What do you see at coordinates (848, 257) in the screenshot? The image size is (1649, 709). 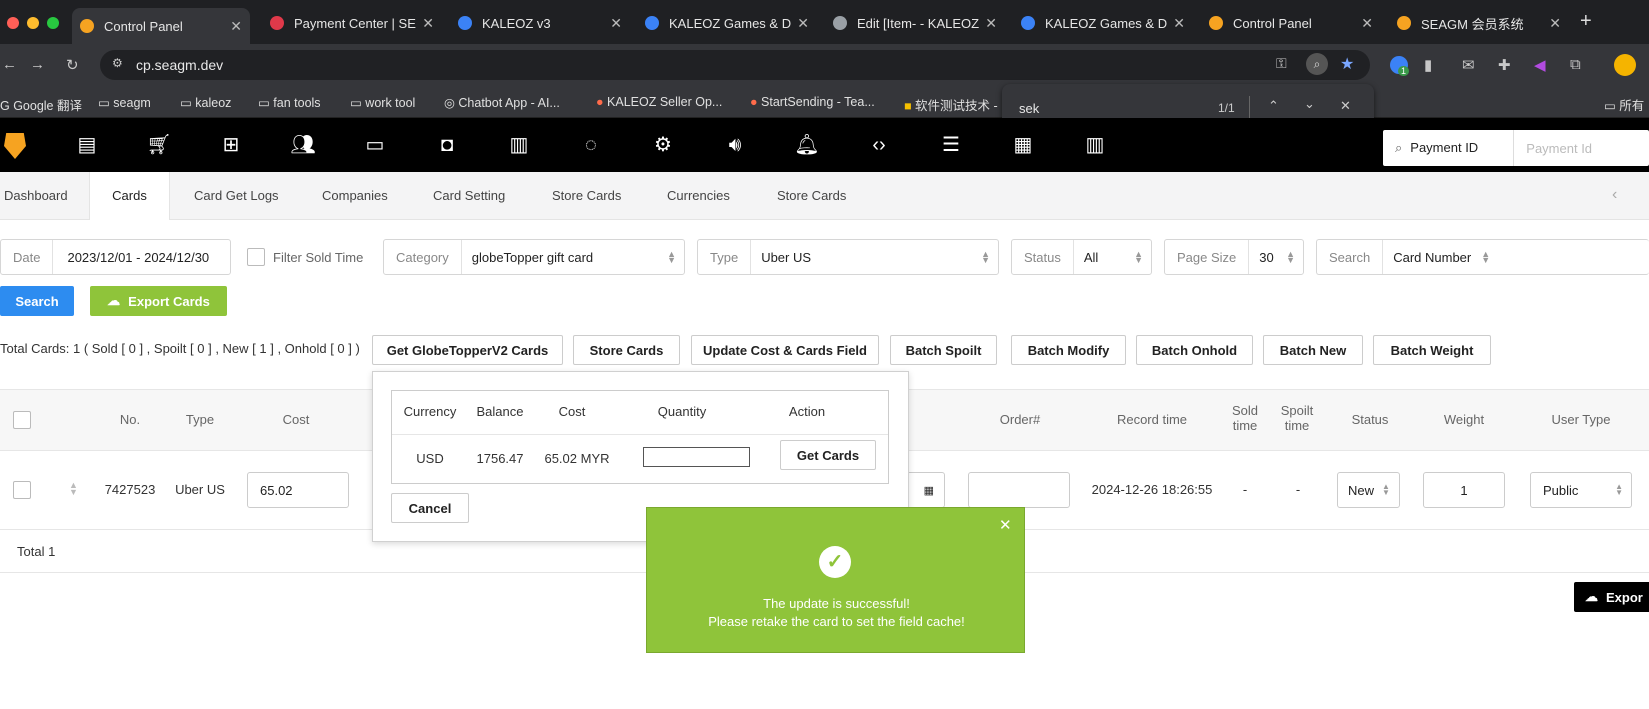 I see `type-select: Type Uber US ▲ ▼` at bounding box center [848, 257].